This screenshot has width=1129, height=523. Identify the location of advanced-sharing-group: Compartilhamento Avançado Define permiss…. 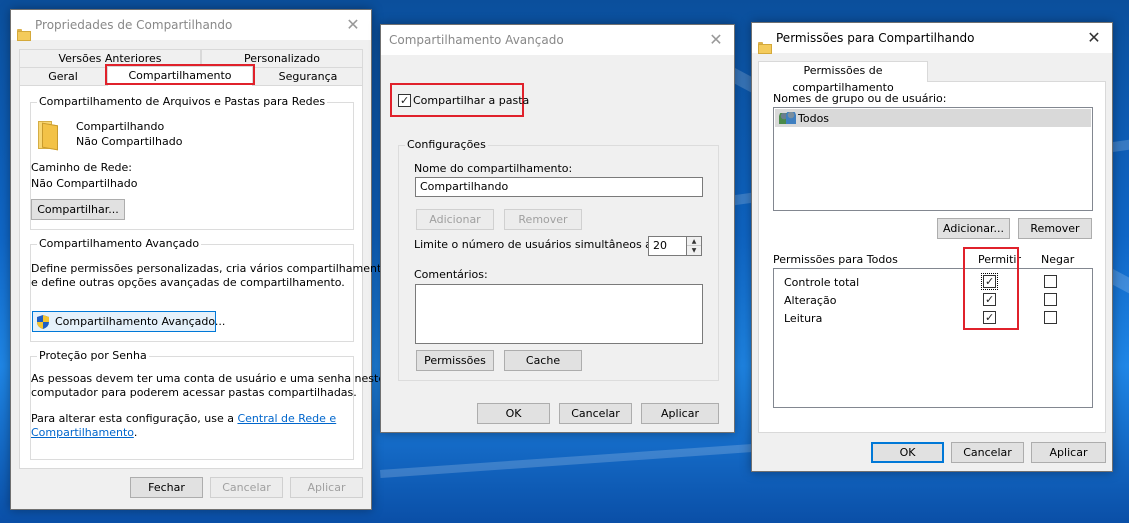
(212, 289).